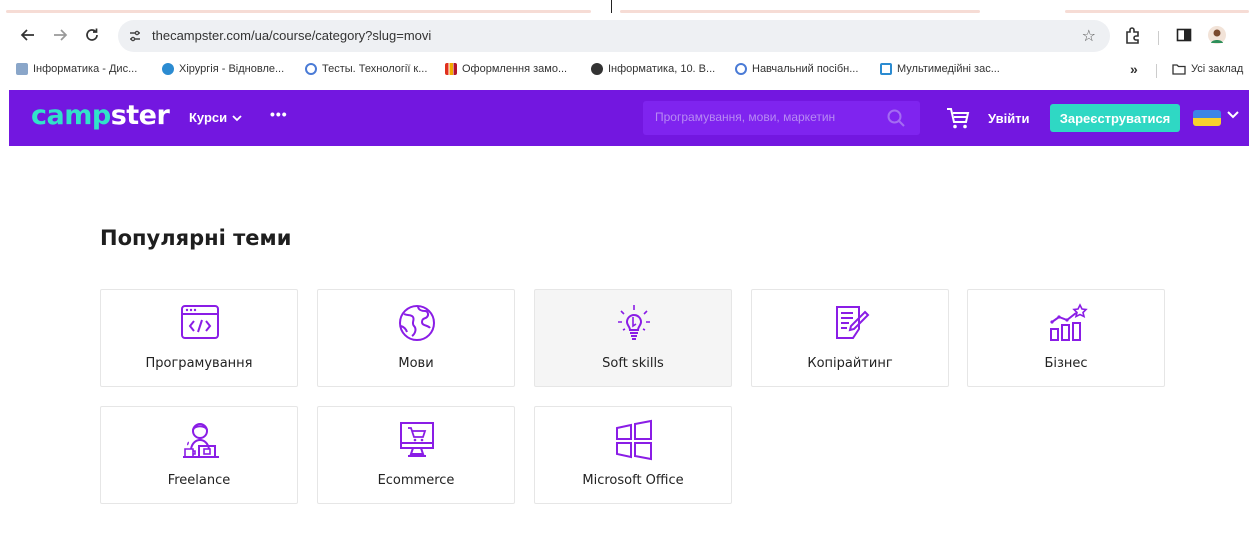  Describe the element at coordinates (208, 117) in the screenshot. I see `courses-label: Курси` at that location.